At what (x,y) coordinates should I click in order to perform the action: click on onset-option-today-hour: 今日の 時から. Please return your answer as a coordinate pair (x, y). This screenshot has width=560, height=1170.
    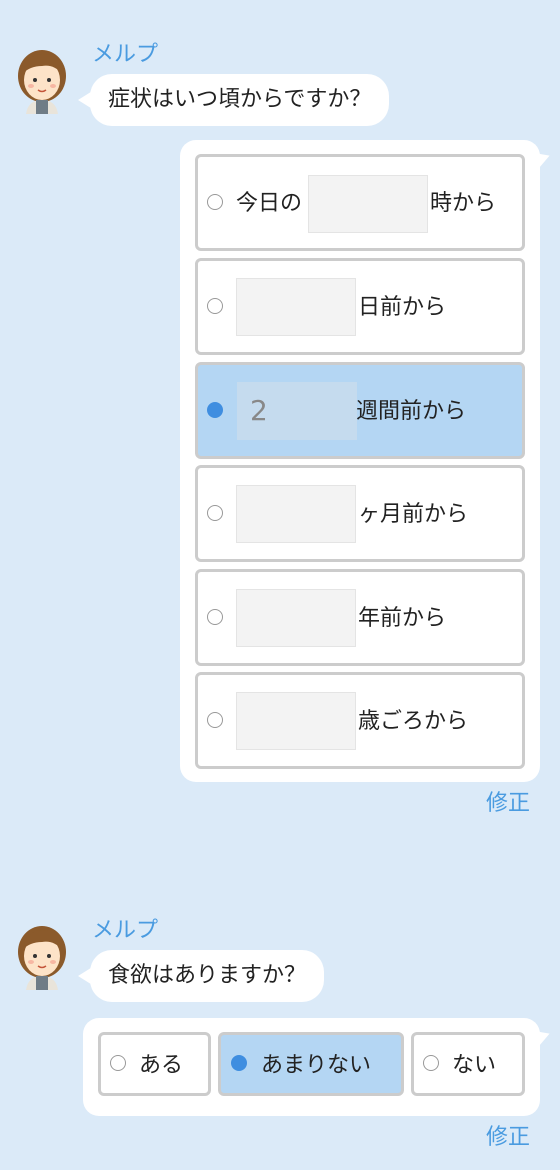
    Looking at the image, I should click on (360, 202).